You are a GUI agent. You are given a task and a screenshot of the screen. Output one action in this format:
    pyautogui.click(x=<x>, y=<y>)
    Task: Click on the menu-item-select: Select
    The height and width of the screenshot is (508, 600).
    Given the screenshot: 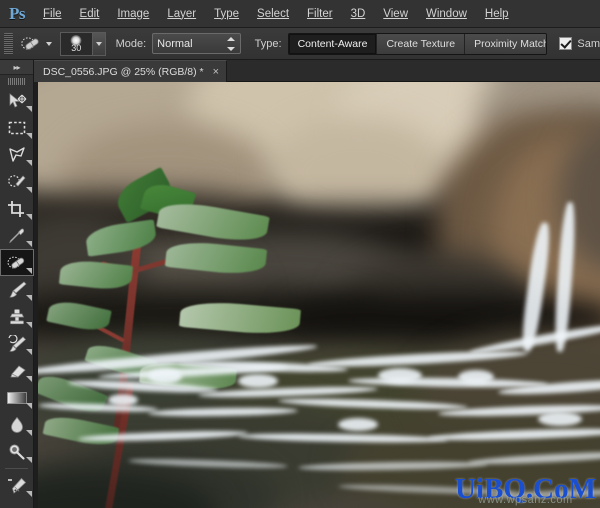 What is the action you would take?
    pyautogui.click(x=273, y=14)
    